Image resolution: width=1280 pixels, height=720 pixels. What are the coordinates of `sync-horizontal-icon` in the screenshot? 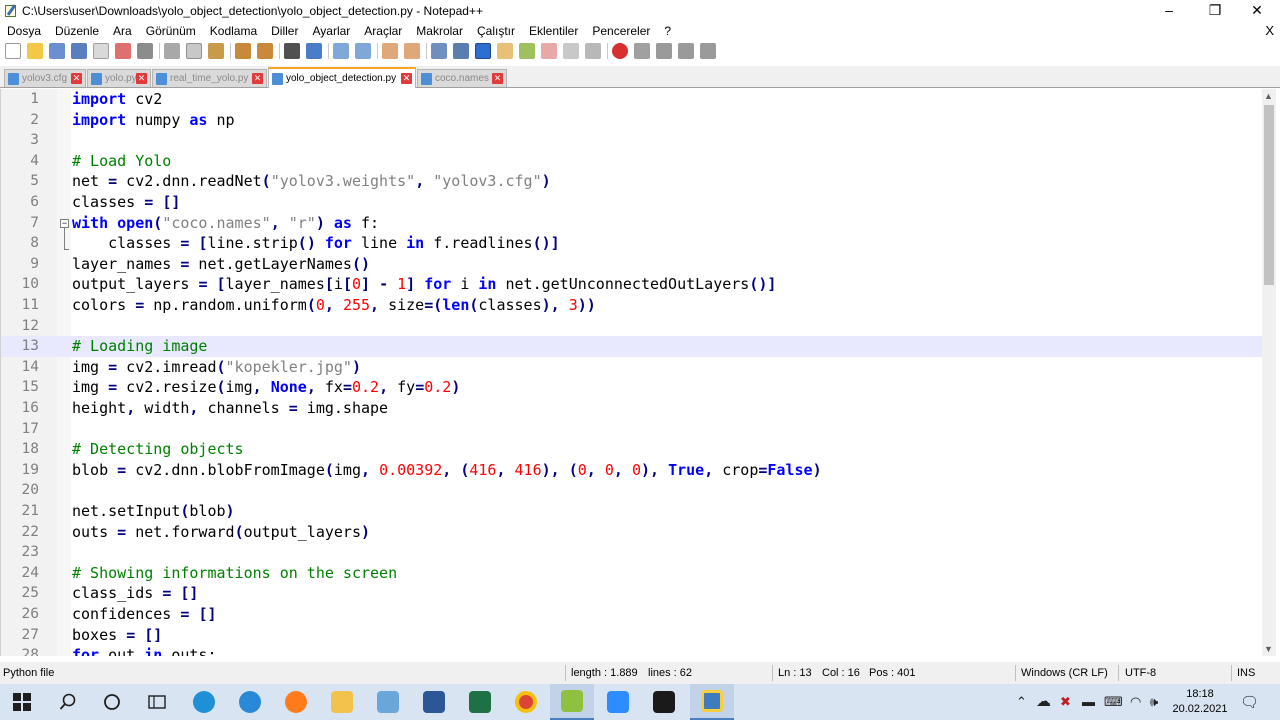 It's located at (412, 51).